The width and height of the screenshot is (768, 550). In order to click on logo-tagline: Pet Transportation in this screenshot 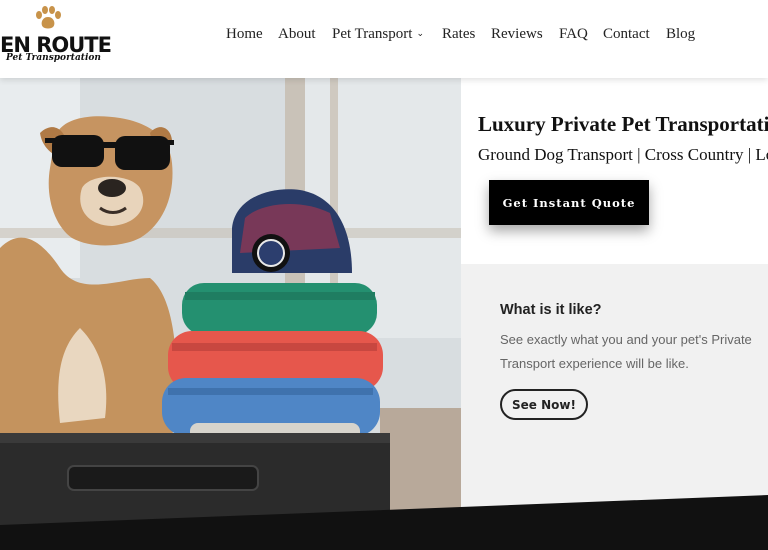, I will do `click(53, 58)`.